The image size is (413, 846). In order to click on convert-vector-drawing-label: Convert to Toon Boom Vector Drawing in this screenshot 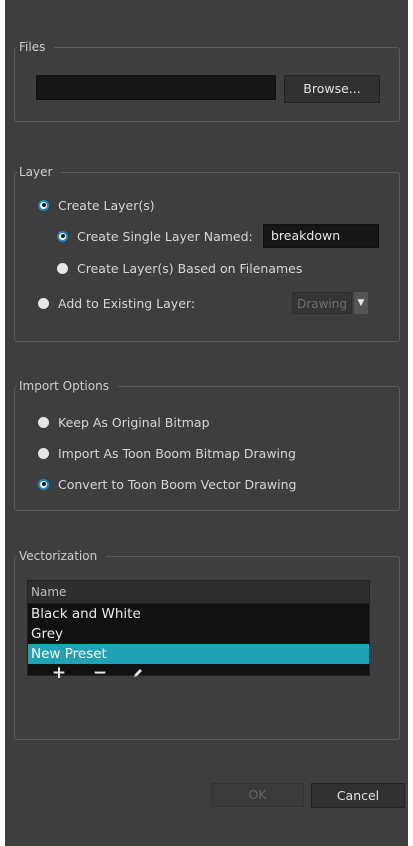, I will do `click(177, 484)`.